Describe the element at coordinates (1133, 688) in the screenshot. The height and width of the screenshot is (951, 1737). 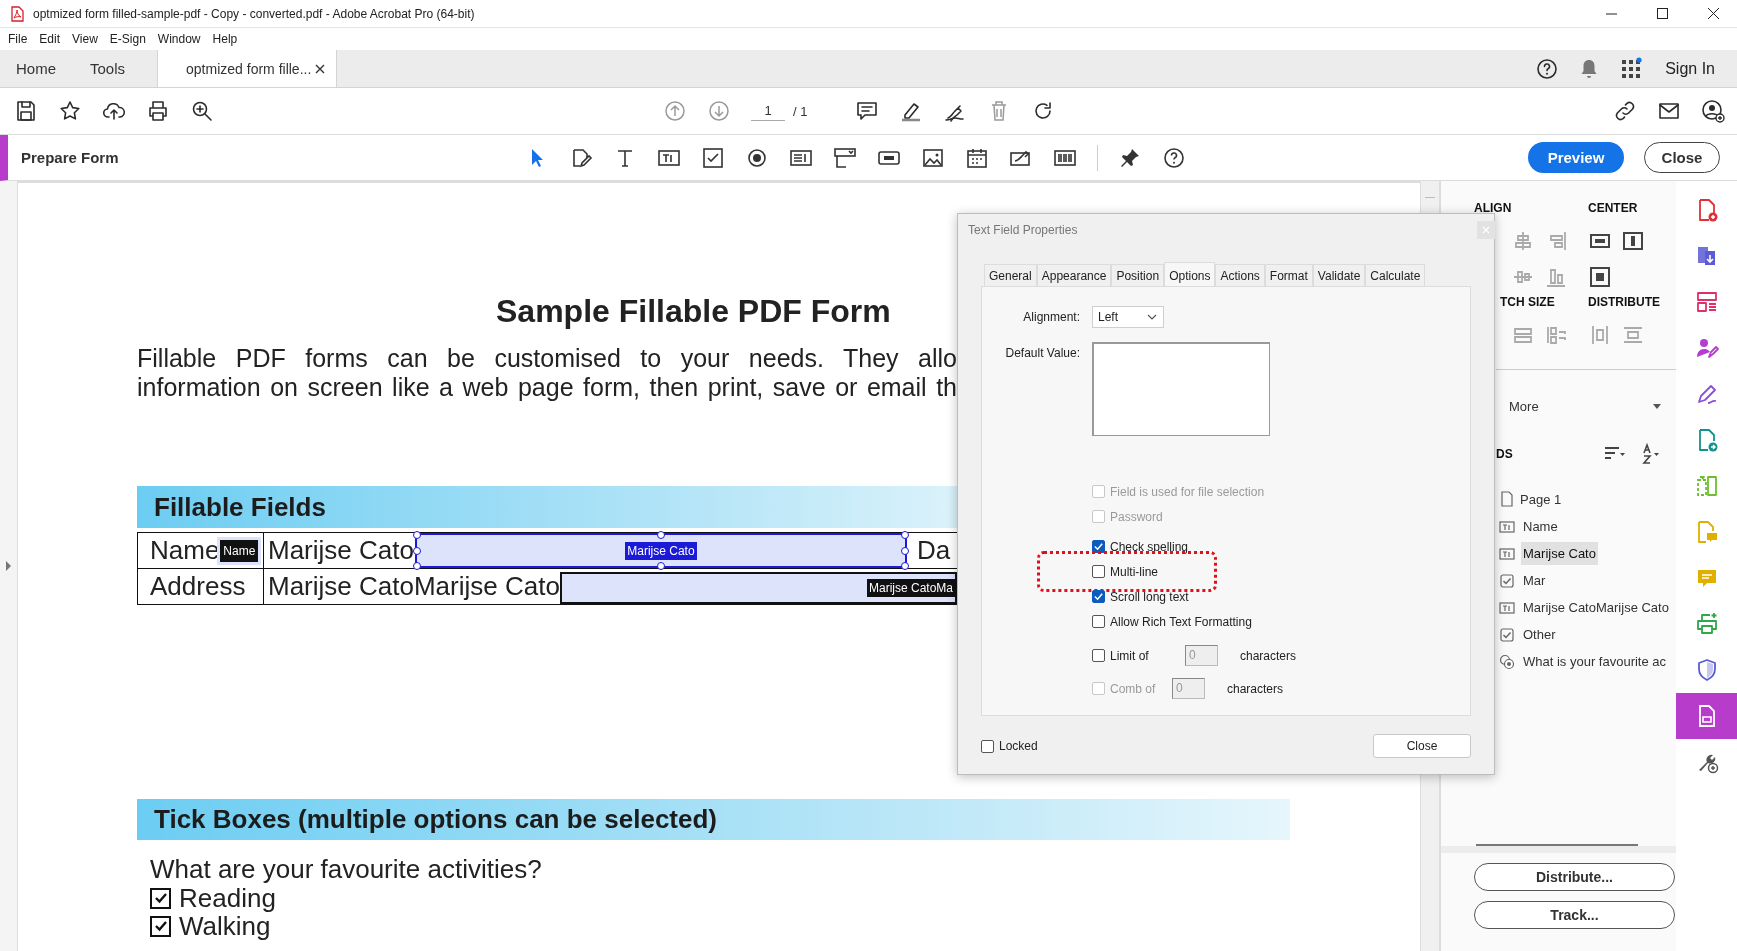
I see `option-label: Comb of` at that location.